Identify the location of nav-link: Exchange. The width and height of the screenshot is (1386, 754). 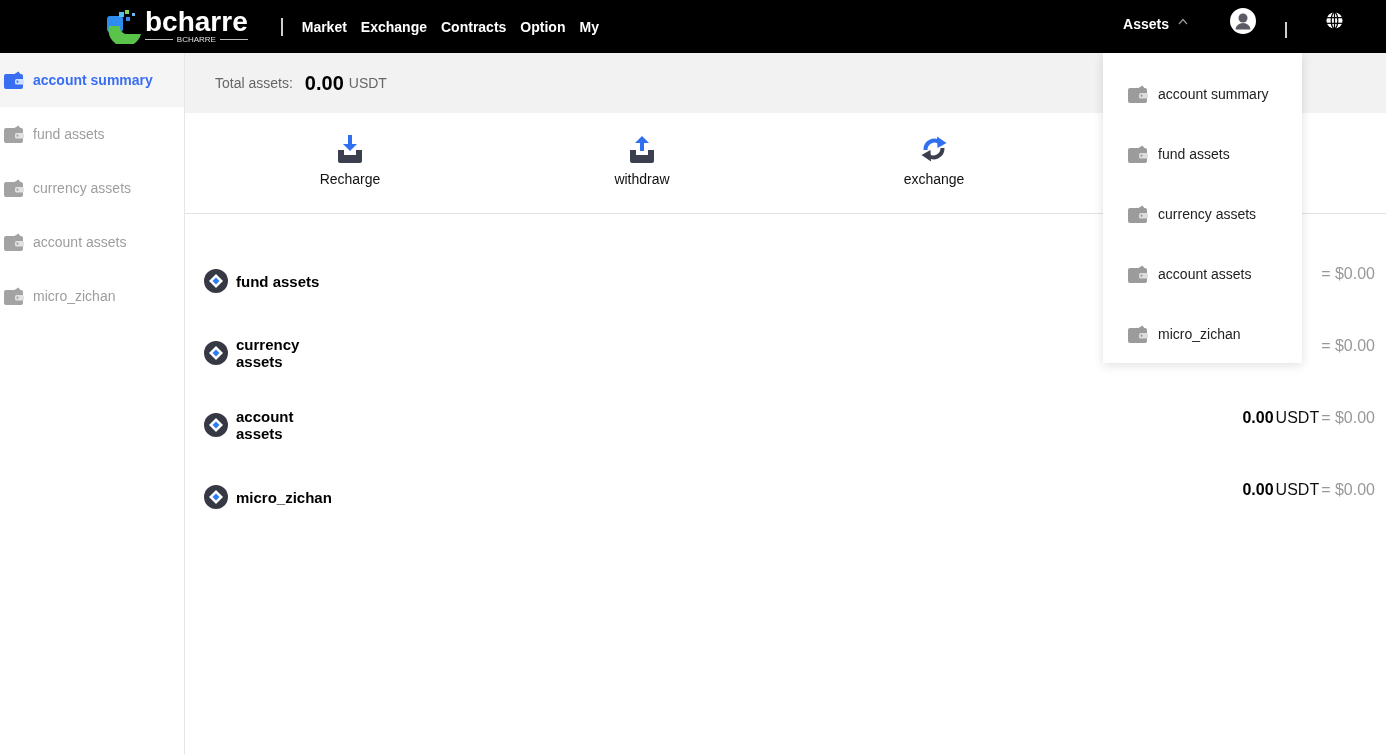
(393, 26).